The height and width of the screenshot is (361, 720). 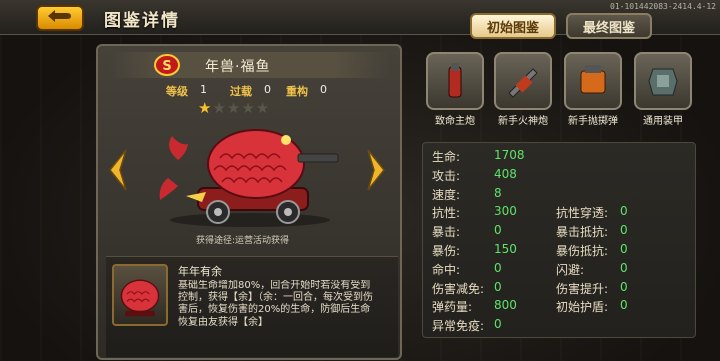 What do you see at coordinates (200, 271) in the screenshot?
I see `skill-name: 年年有余` at bounding box center [200, 271].